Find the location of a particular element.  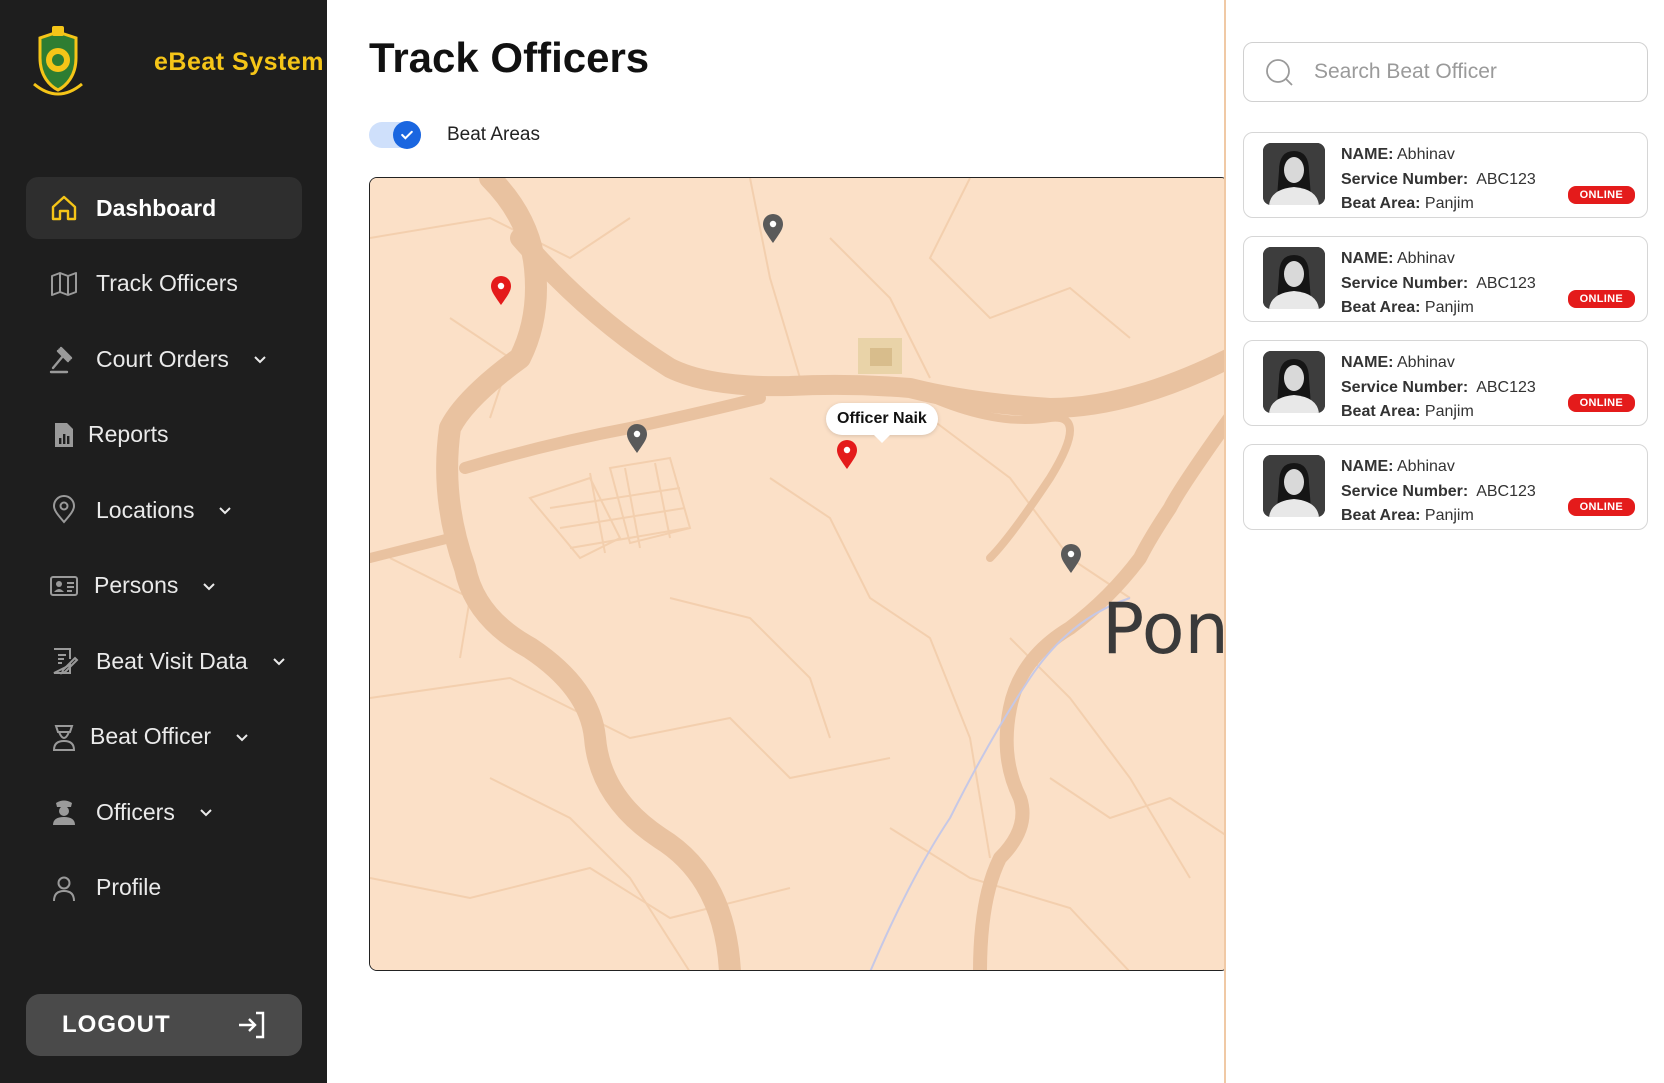

sidebar-item-profile: Profile is located at coordinates (164, 888).